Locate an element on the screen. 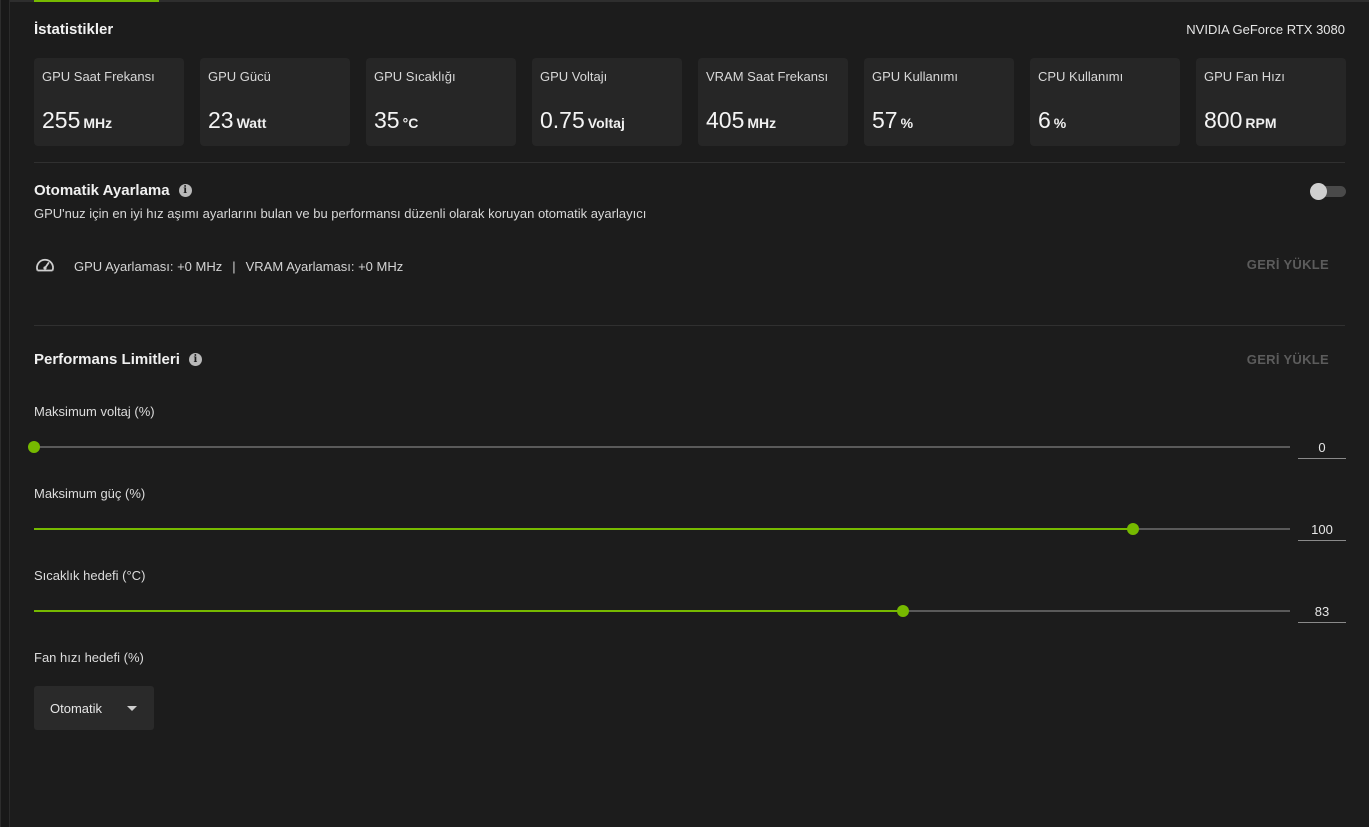 The image size is (1369, 827). auto-tune-title-text: Otomatik Ayarlama is located at coordinates (102, 190).